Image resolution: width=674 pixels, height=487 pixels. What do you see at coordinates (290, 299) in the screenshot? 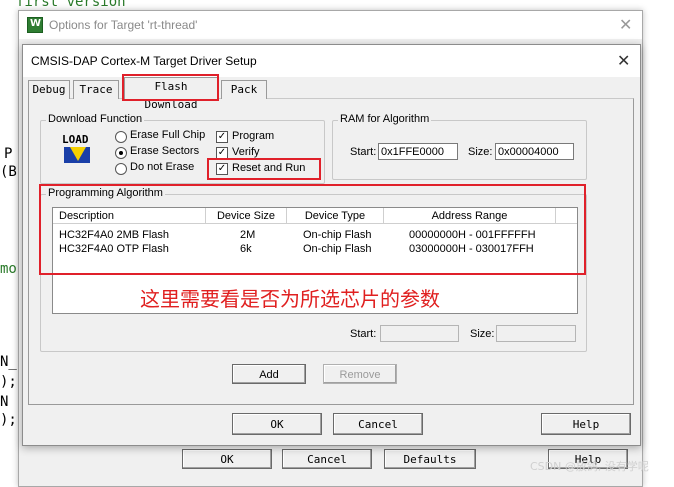
I see `annotation-text: 这里需要看是否为所选芯片的参数` at bounding box center [290, 299].